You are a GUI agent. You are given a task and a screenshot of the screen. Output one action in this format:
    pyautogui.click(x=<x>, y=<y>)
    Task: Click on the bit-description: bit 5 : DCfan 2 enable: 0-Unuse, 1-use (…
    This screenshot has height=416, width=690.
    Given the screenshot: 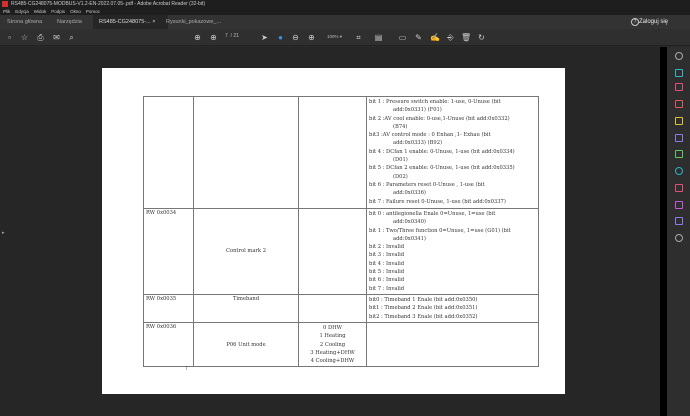 What is the action you would take?
    pyautogui.click(x=442, y=168)
    